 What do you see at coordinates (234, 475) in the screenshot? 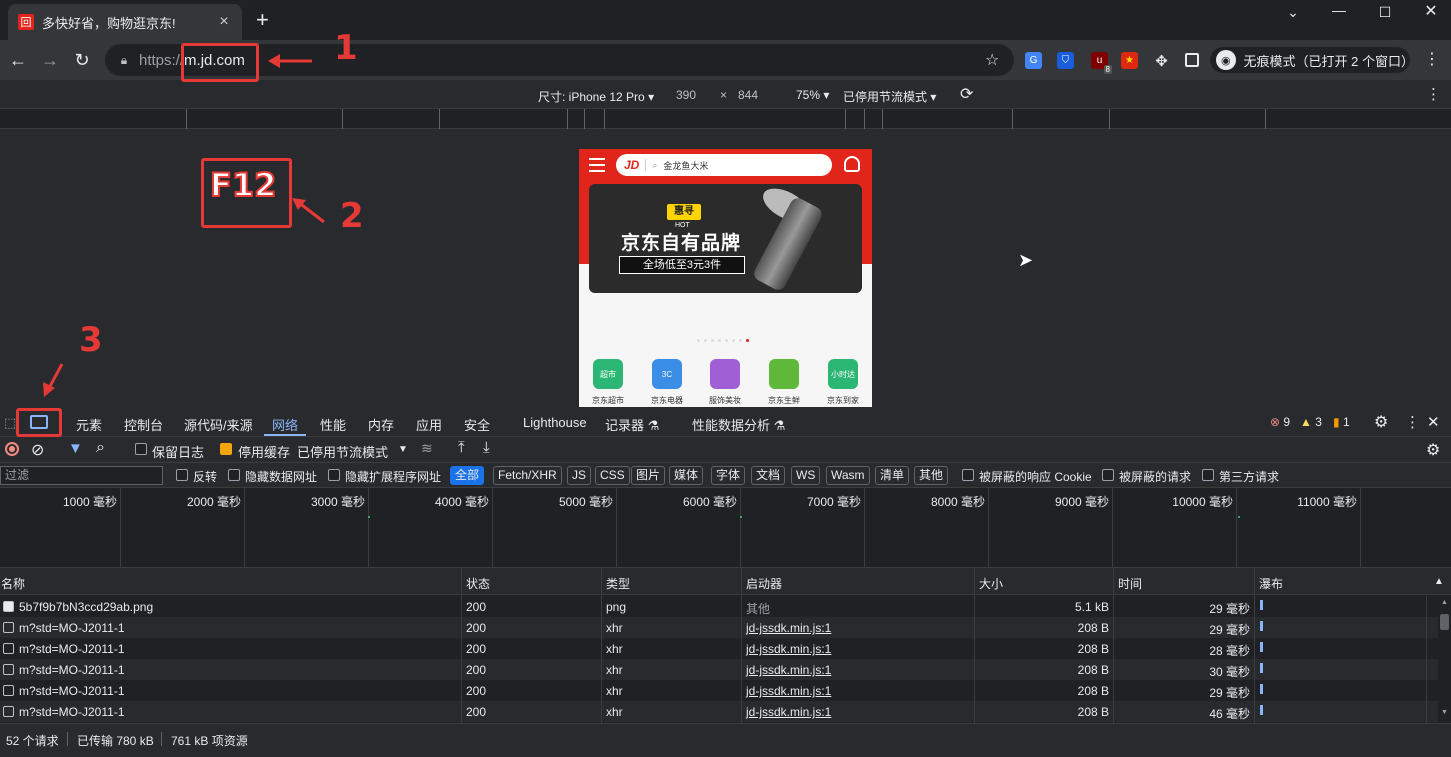
I see `hide-data-urls-checkbox` at bounding box center [234, 475].